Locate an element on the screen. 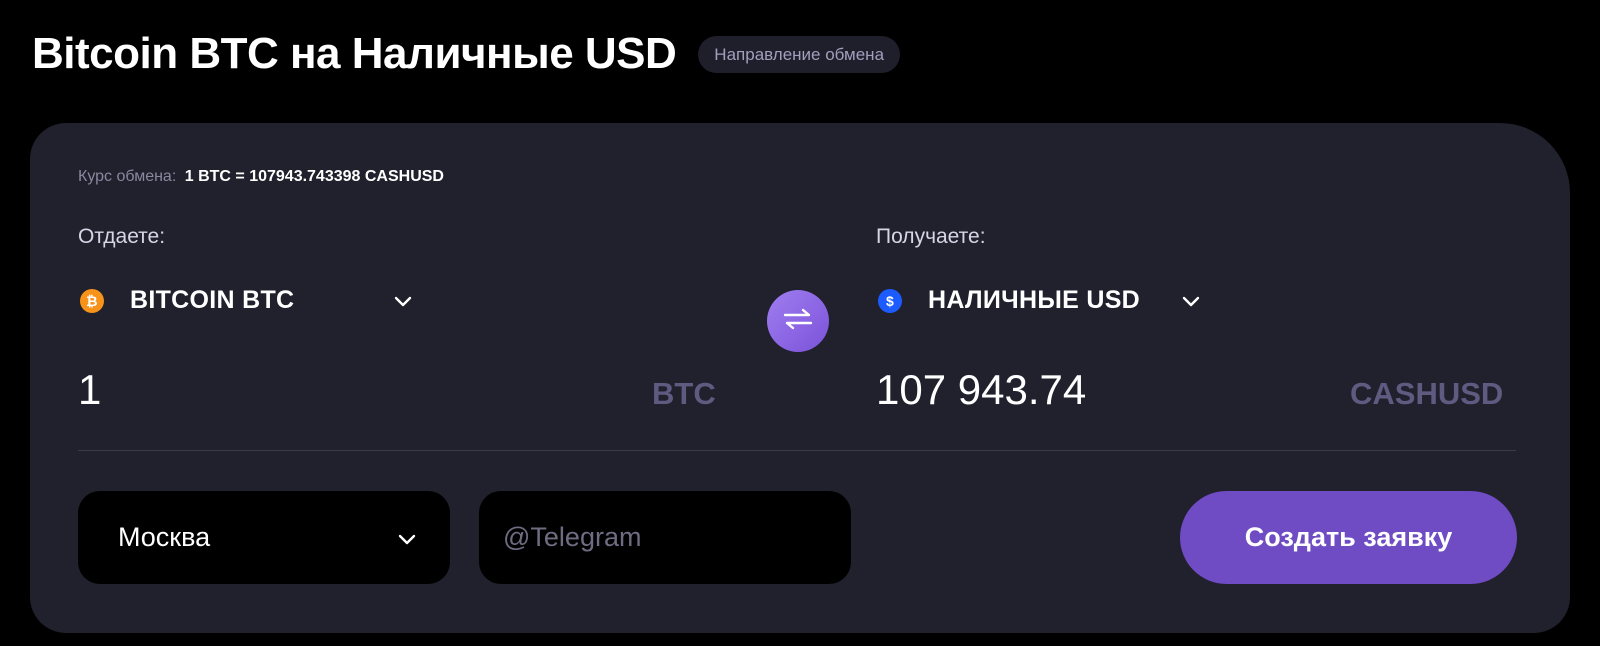  city-select: Москва is located at coordinates (264, 537).